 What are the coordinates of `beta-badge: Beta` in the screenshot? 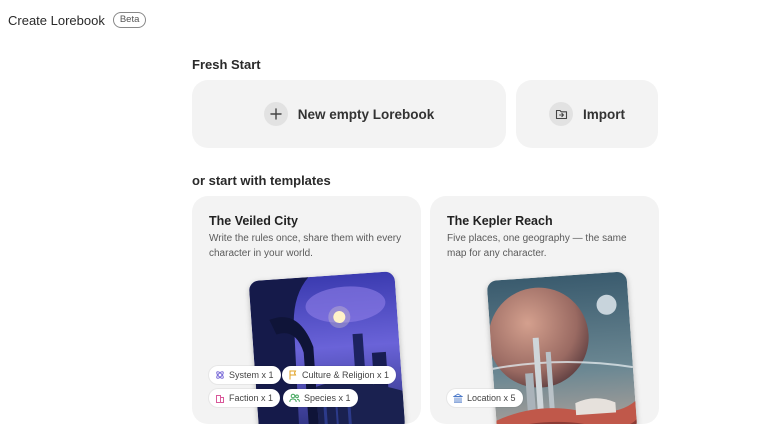 It's located at (129, 20).